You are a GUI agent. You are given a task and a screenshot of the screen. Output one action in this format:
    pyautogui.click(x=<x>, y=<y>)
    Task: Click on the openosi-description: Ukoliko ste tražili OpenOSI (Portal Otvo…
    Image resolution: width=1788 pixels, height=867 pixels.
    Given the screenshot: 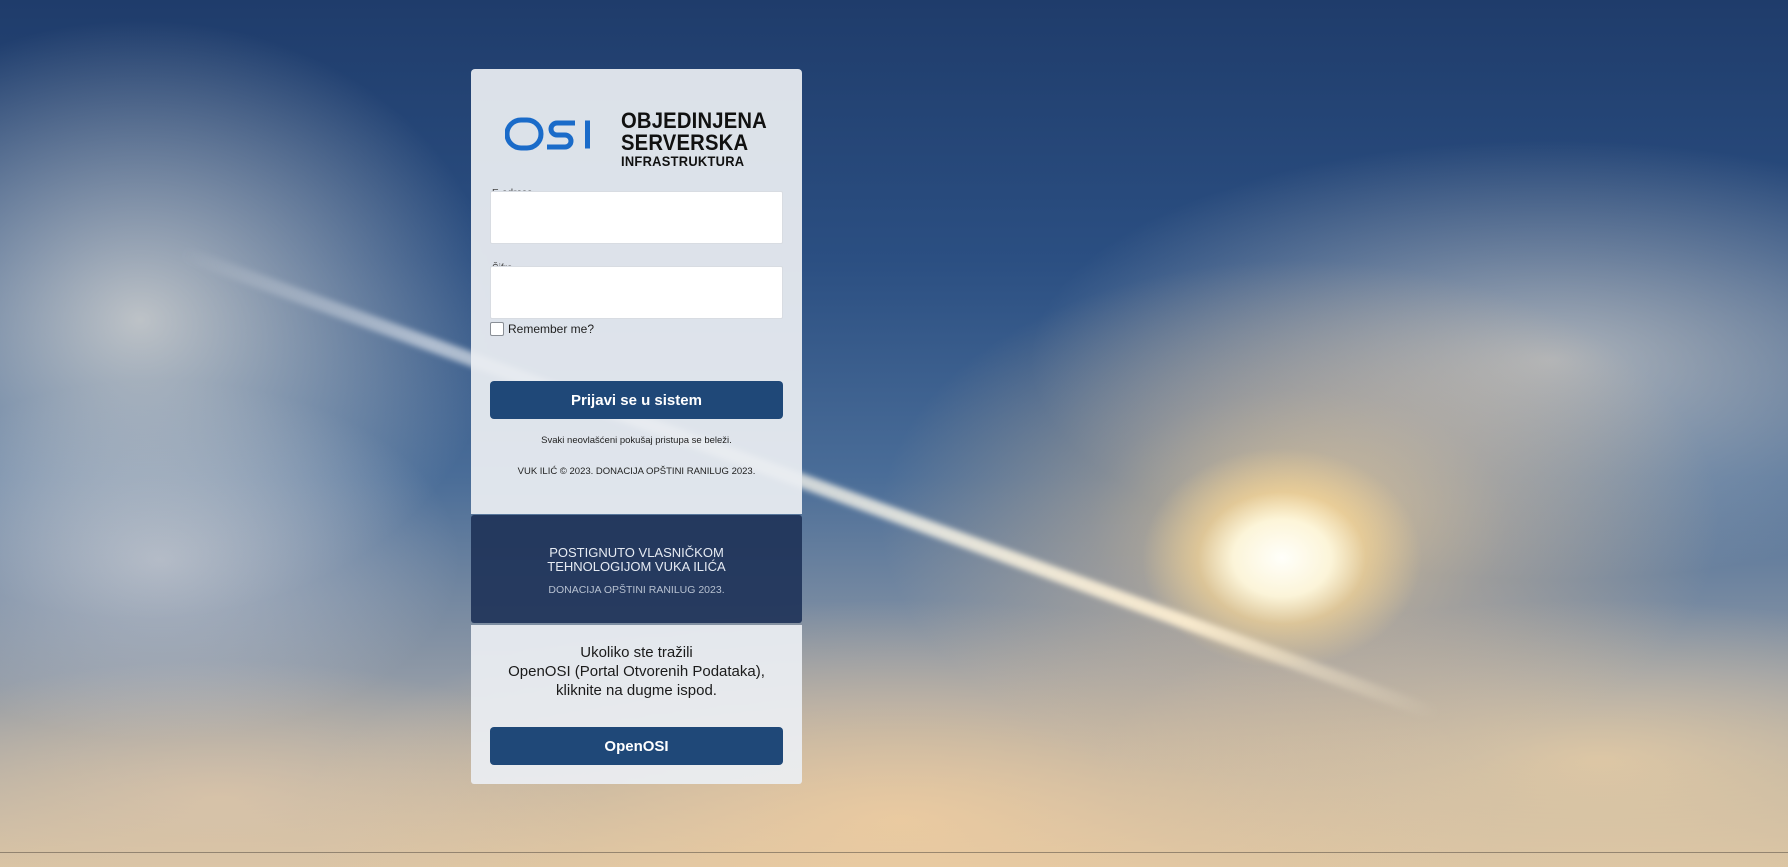 What is the action you would take?
    pyautogui.click(x=636, y=671)
    